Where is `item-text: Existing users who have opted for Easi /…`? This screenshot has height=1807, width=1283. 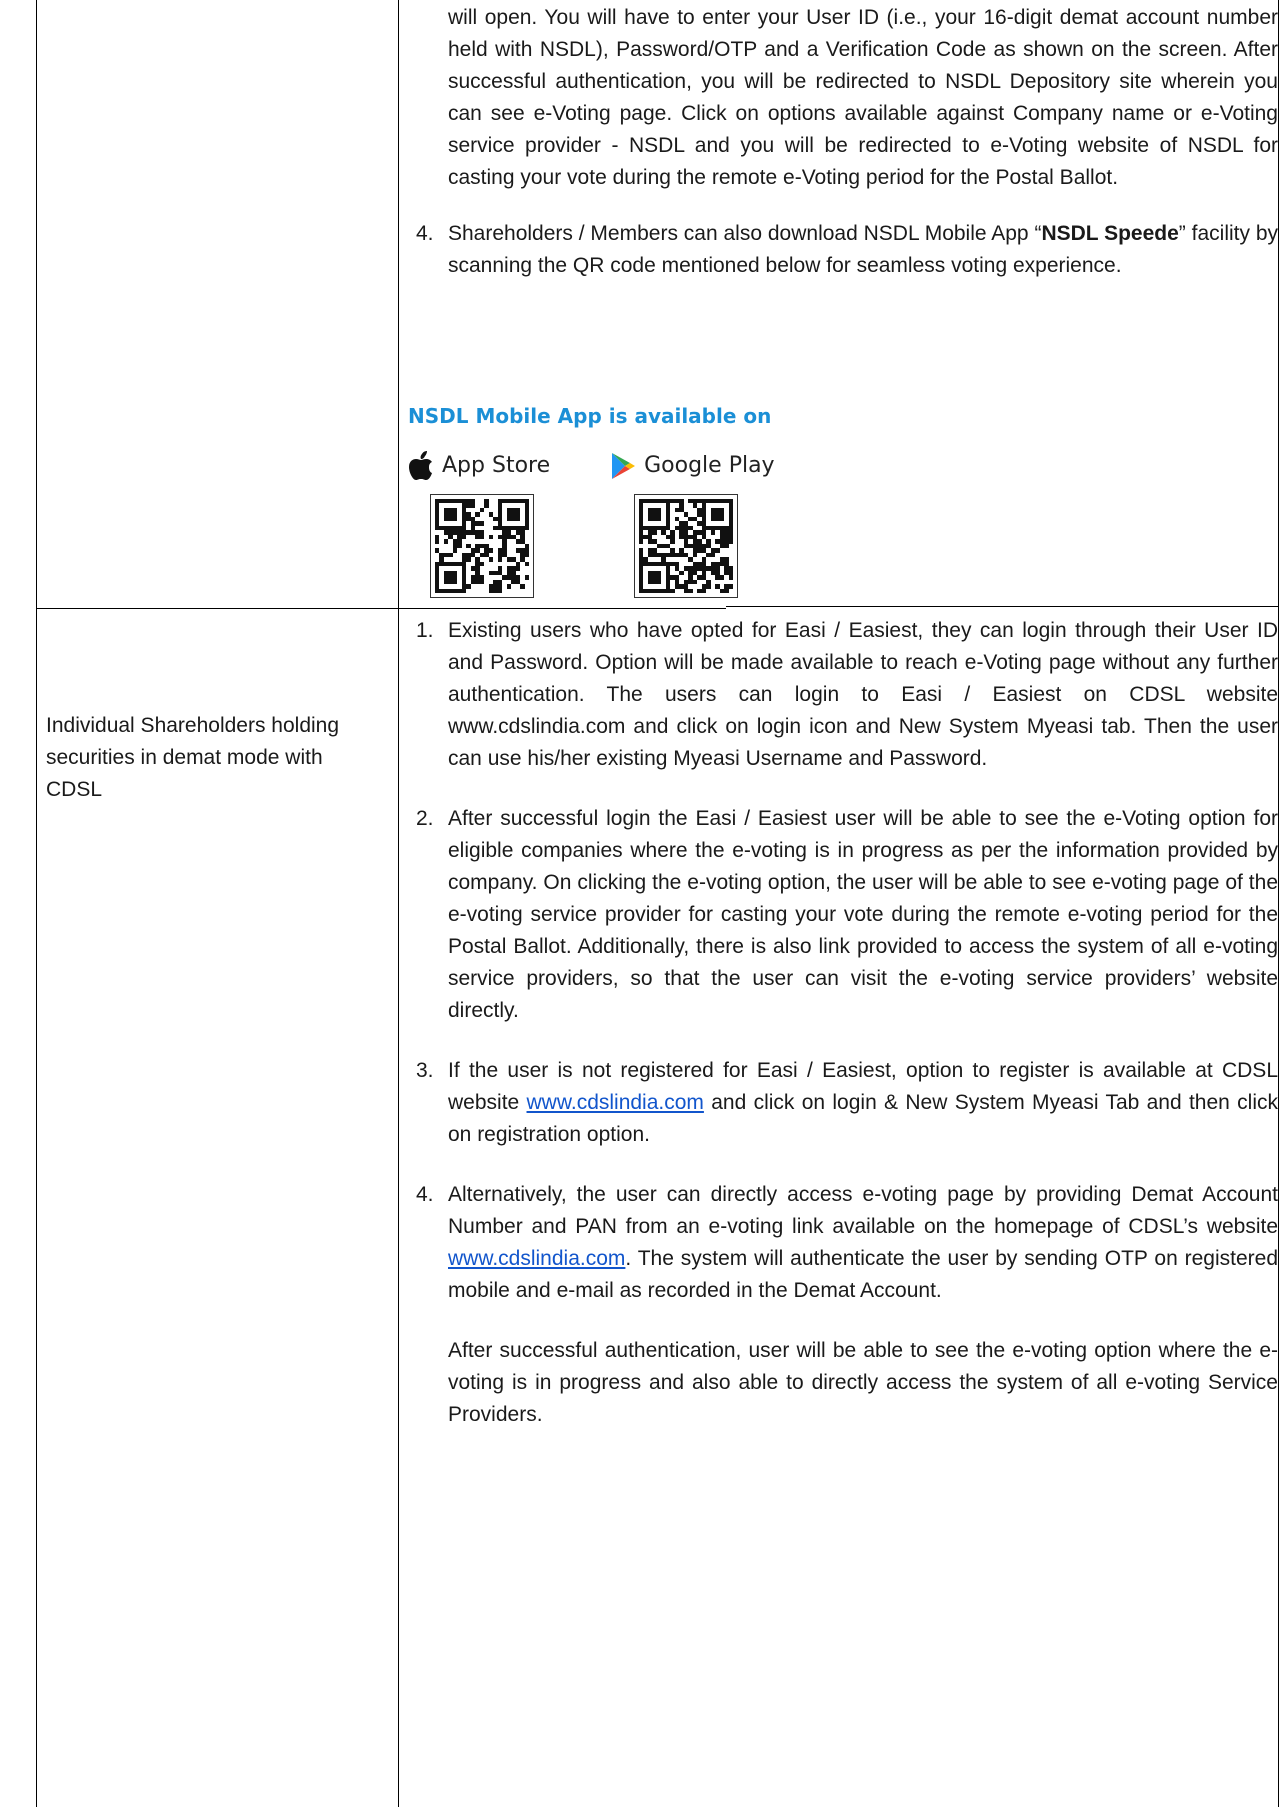 item-text: Existing users who have opted for Easi /… is located at coordinates (863, 694).